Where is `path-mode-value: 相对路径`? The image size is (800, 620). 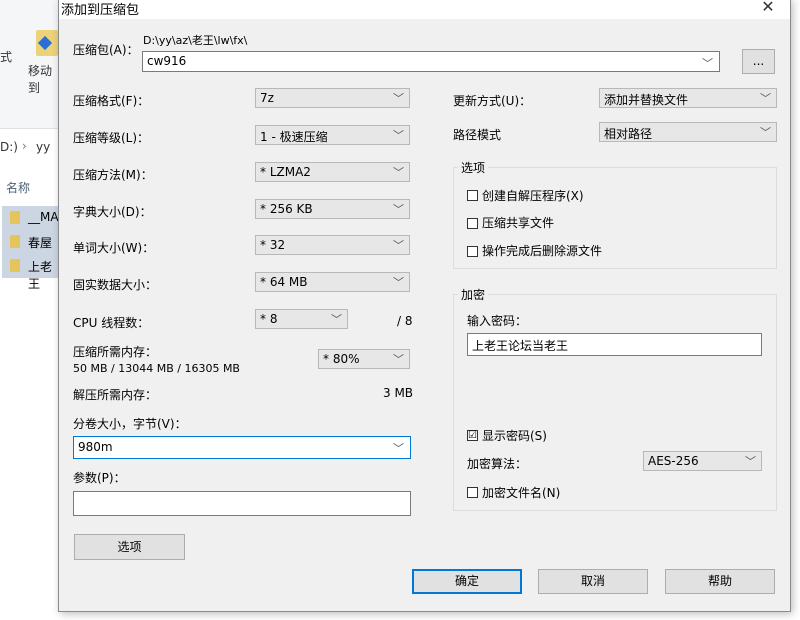
path-mode-value: 相对路径 is located at coordinates (628, 134).